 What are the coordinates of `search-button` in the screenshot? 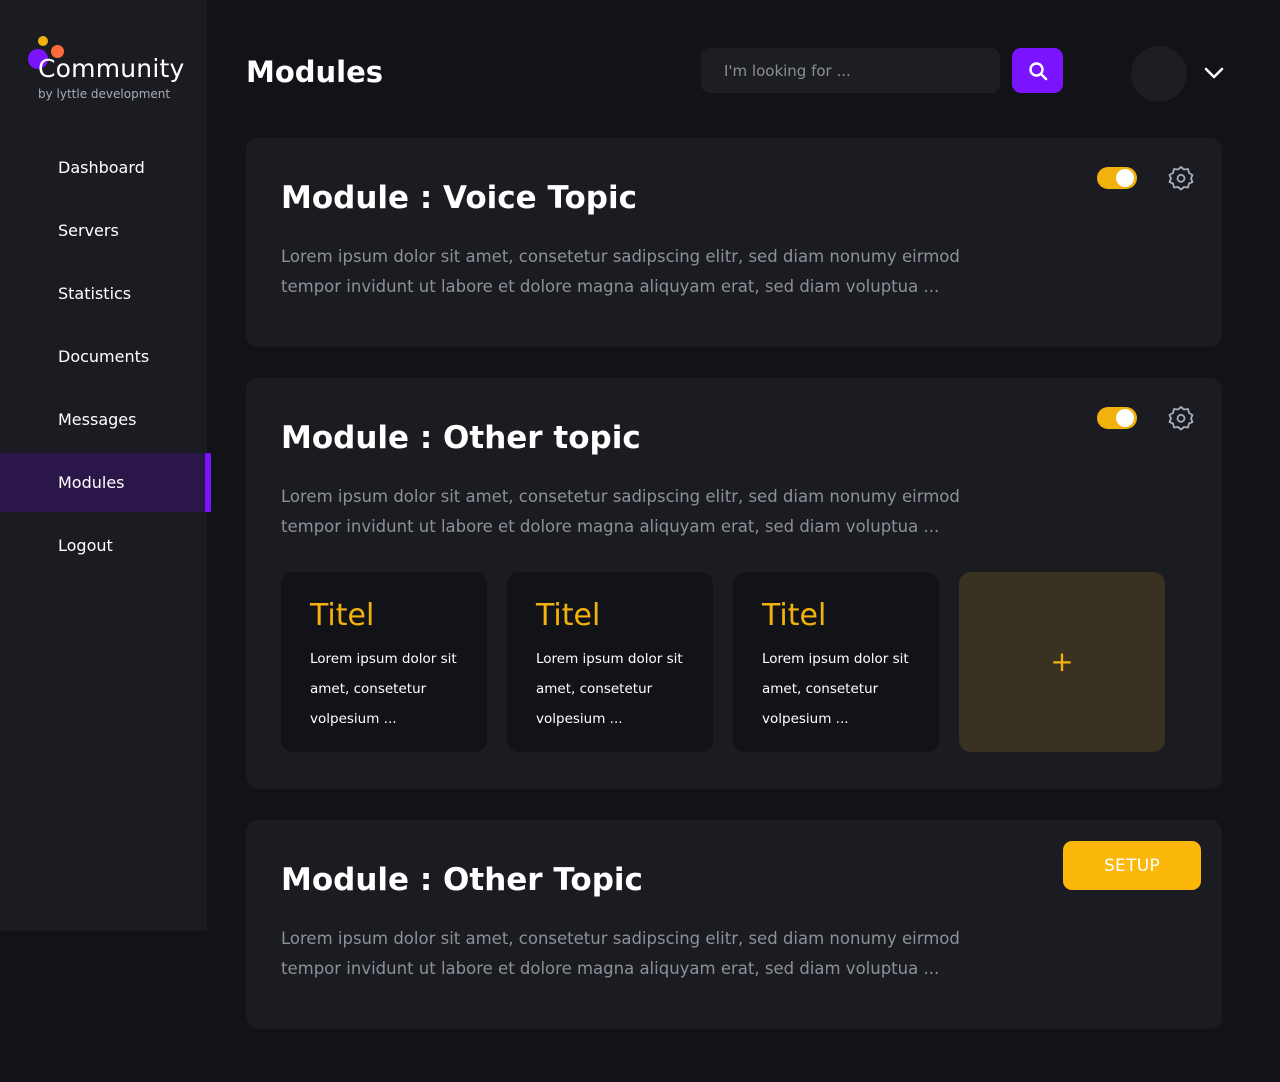 It's located at (1037, 70).